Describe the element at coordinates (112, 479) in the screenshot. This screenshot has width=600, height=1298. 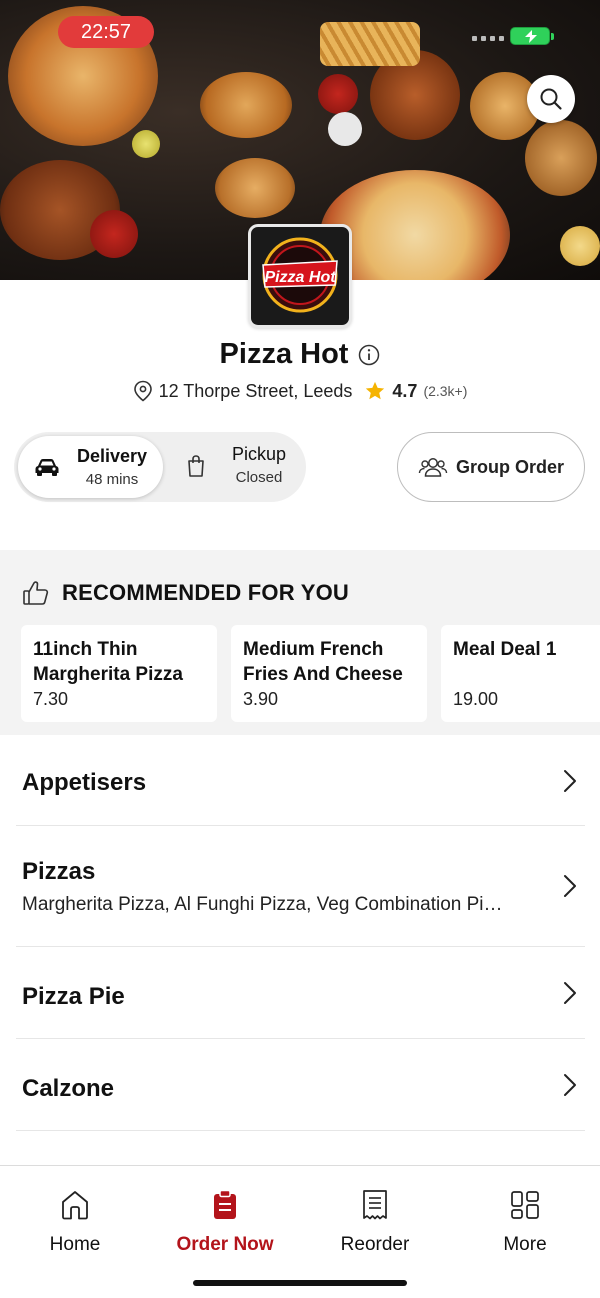
I see `delivery-time: 48 mins` at that location.